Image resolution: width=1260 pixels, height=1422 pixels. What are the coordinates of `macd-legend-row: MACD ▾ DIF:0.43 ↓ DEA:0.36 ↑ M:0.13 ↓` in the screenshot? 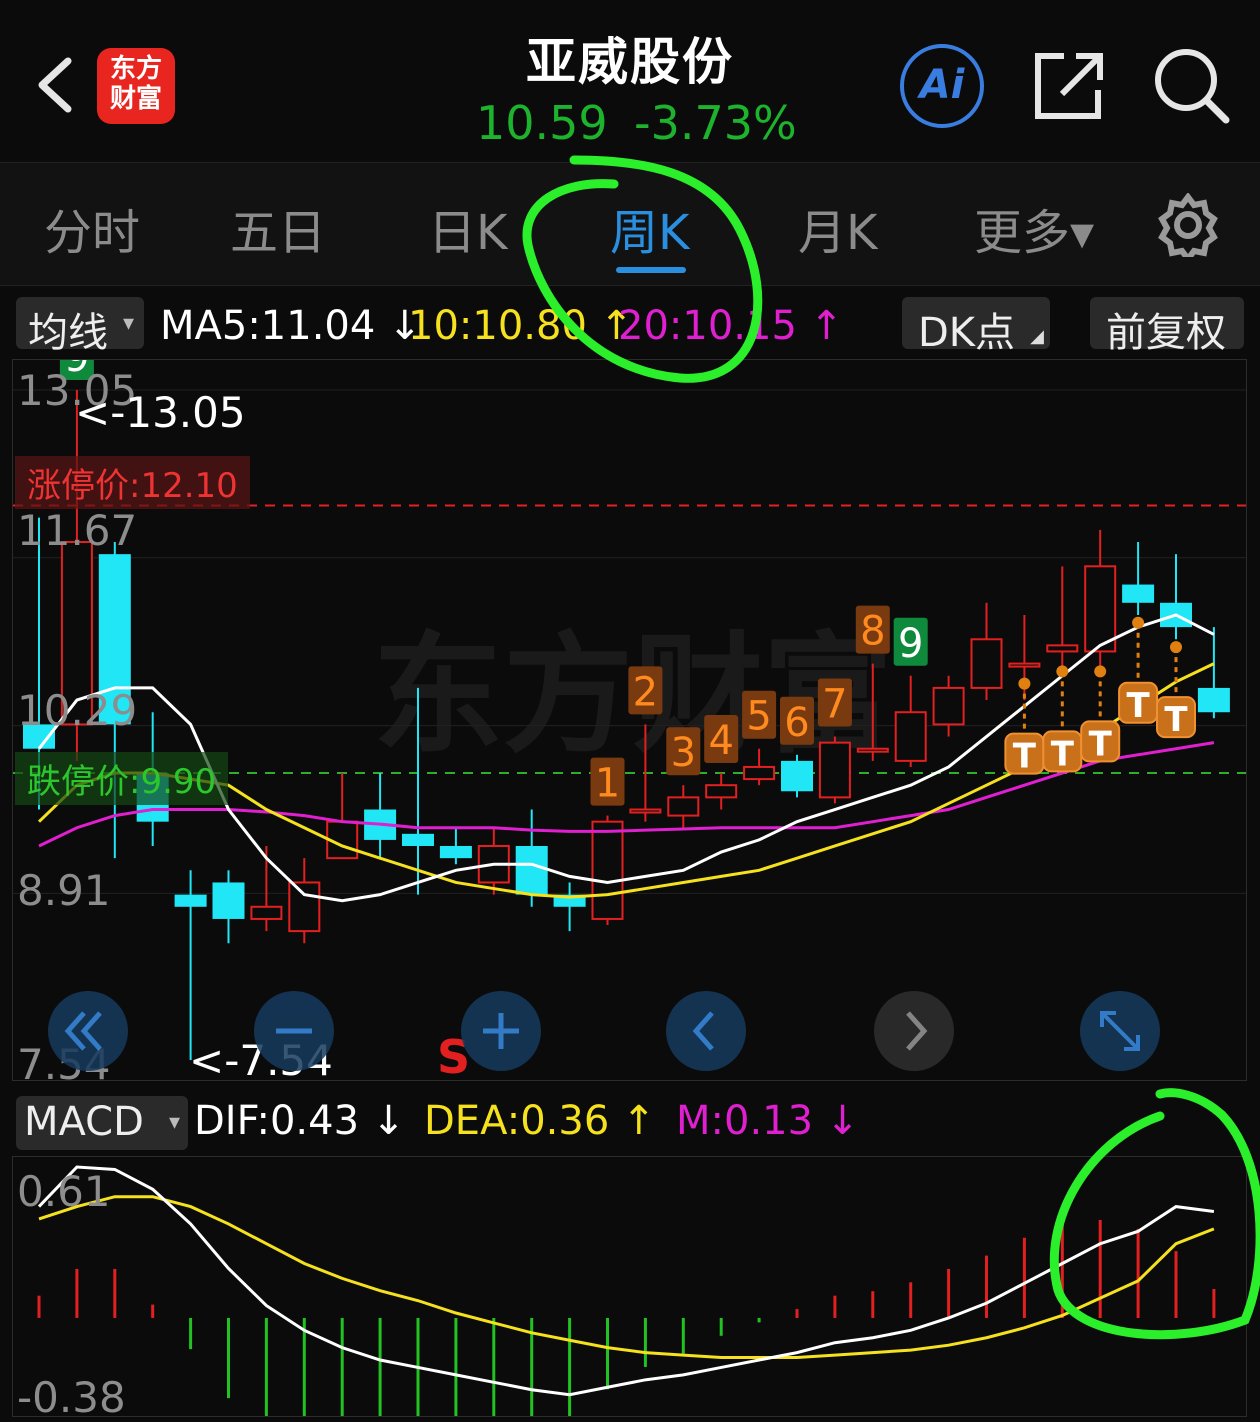 It's located at (630, 1122).